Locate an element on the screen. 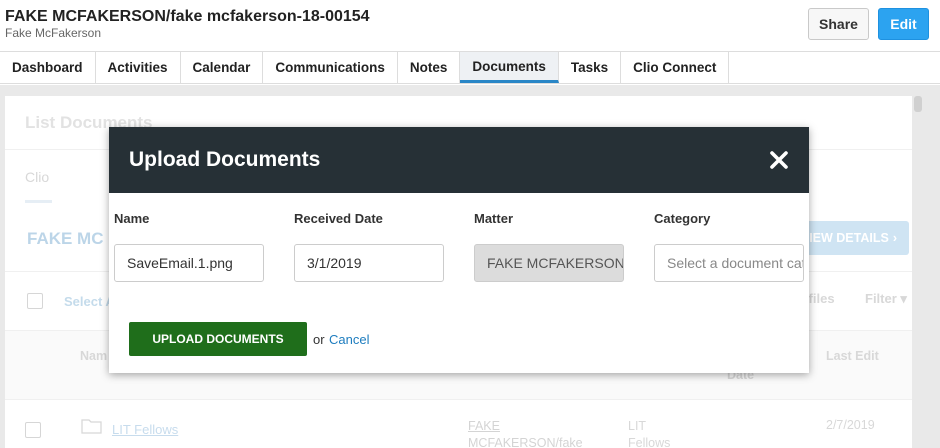 This screenshot has height=448, width=940. category-label: Category is located at coordinates (682, 218).